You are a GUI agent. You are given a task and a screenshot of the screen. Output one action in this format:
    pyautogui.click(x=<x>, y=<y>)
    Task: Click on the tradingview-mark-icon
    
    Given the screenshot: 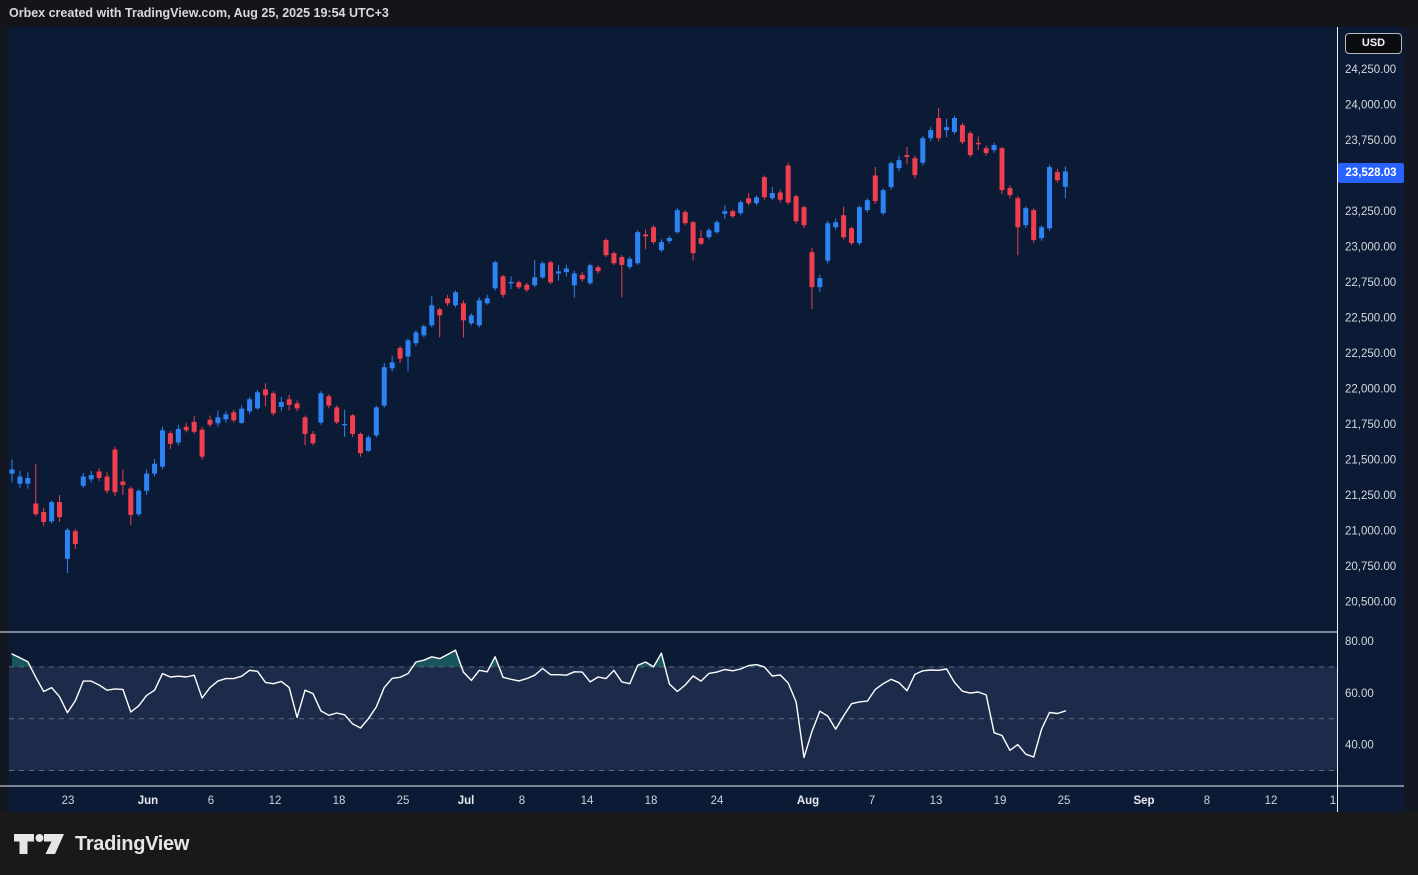 What is the action you would take?
    pyautogui.click(x=39, y=844)
    